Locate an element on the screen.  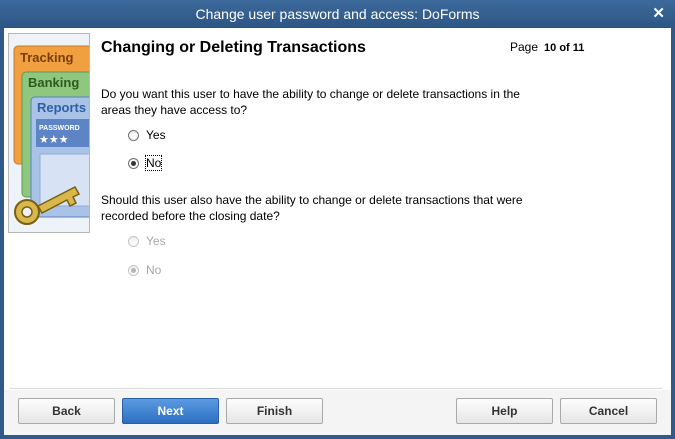
radio-no-label: No is located at coordinates (153, 163).